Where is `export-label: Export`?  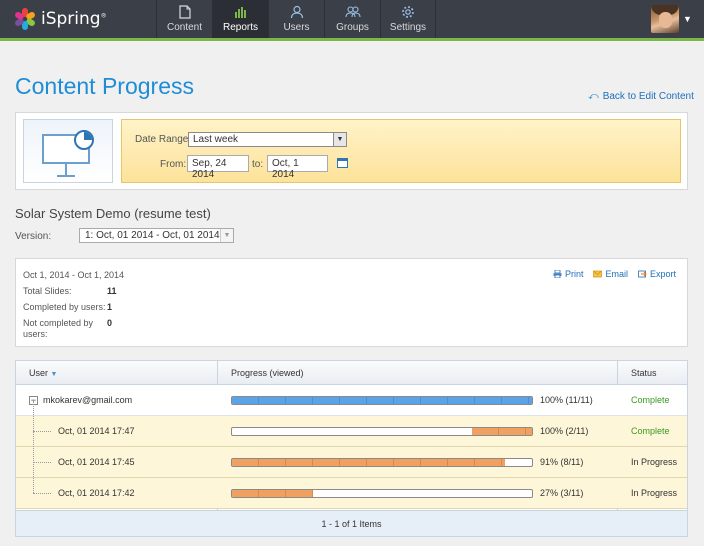 export-label: Export is located at coordinates (662, 274).